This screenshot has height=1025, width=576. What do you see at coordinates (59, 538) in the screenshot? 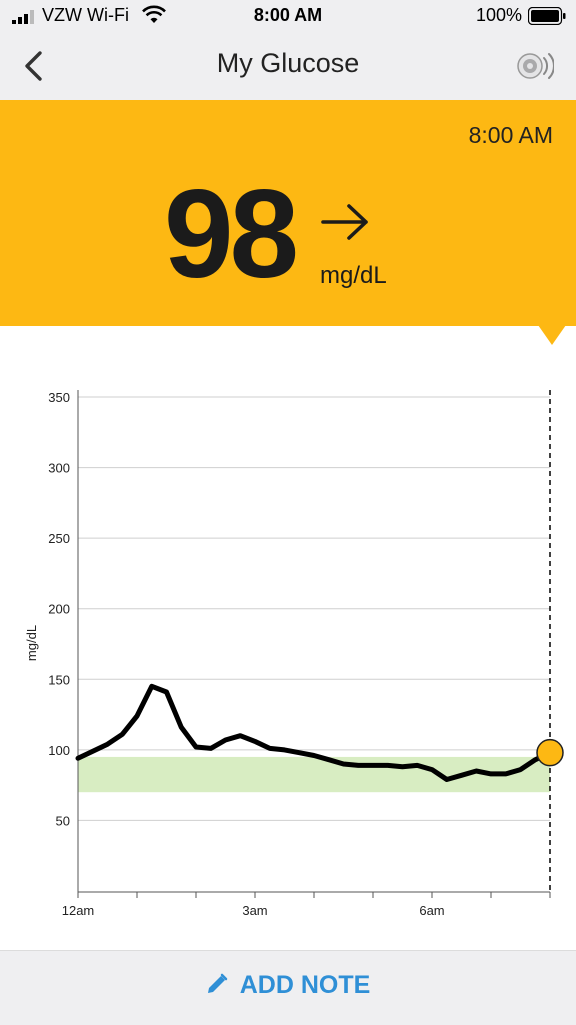
I see `y-tick-label: 250` at bounding box center [59, 538].